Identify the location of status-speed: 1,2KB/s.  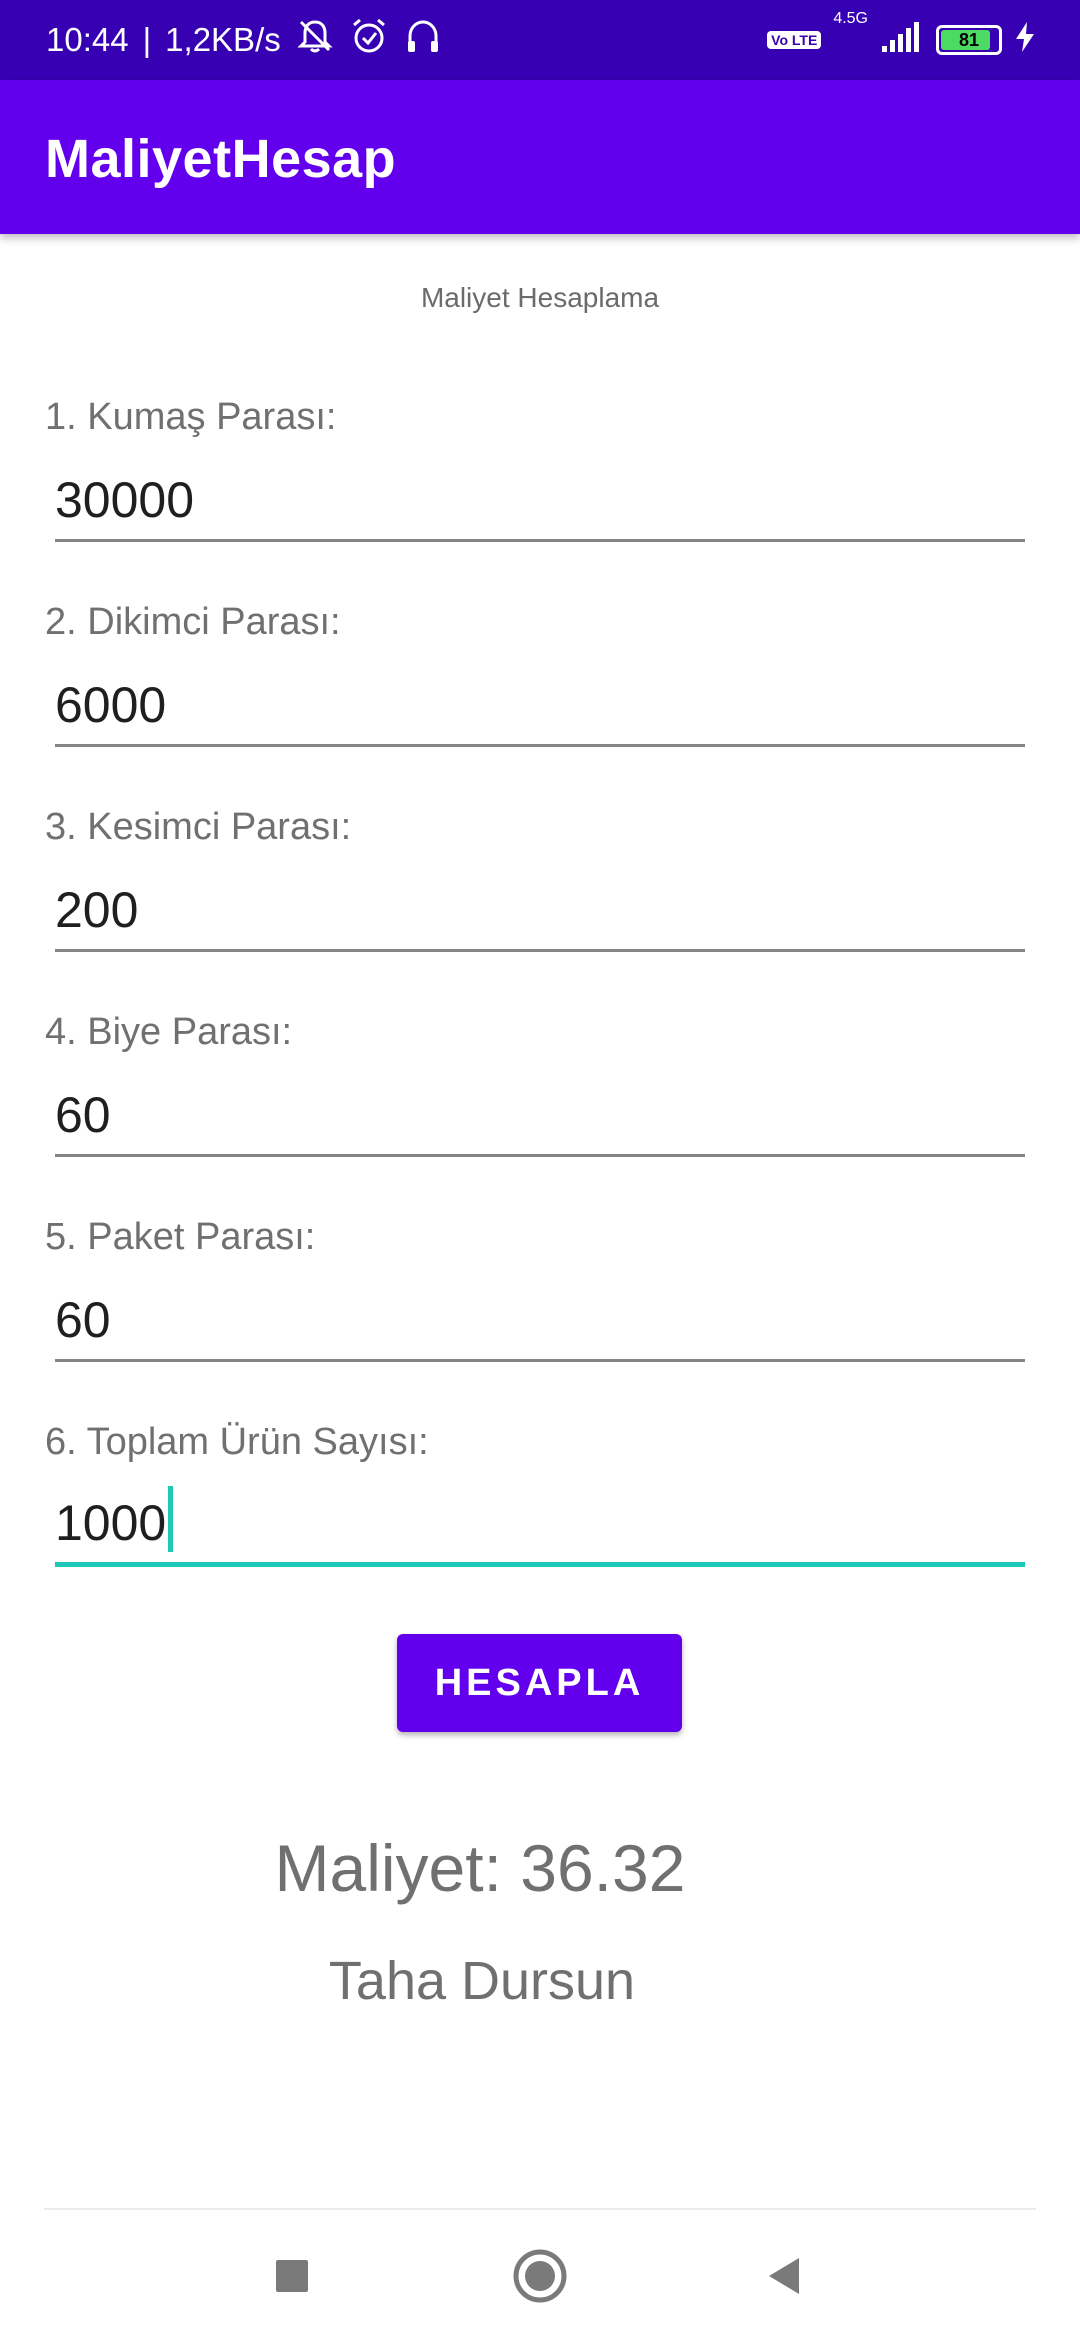
(223, 39).